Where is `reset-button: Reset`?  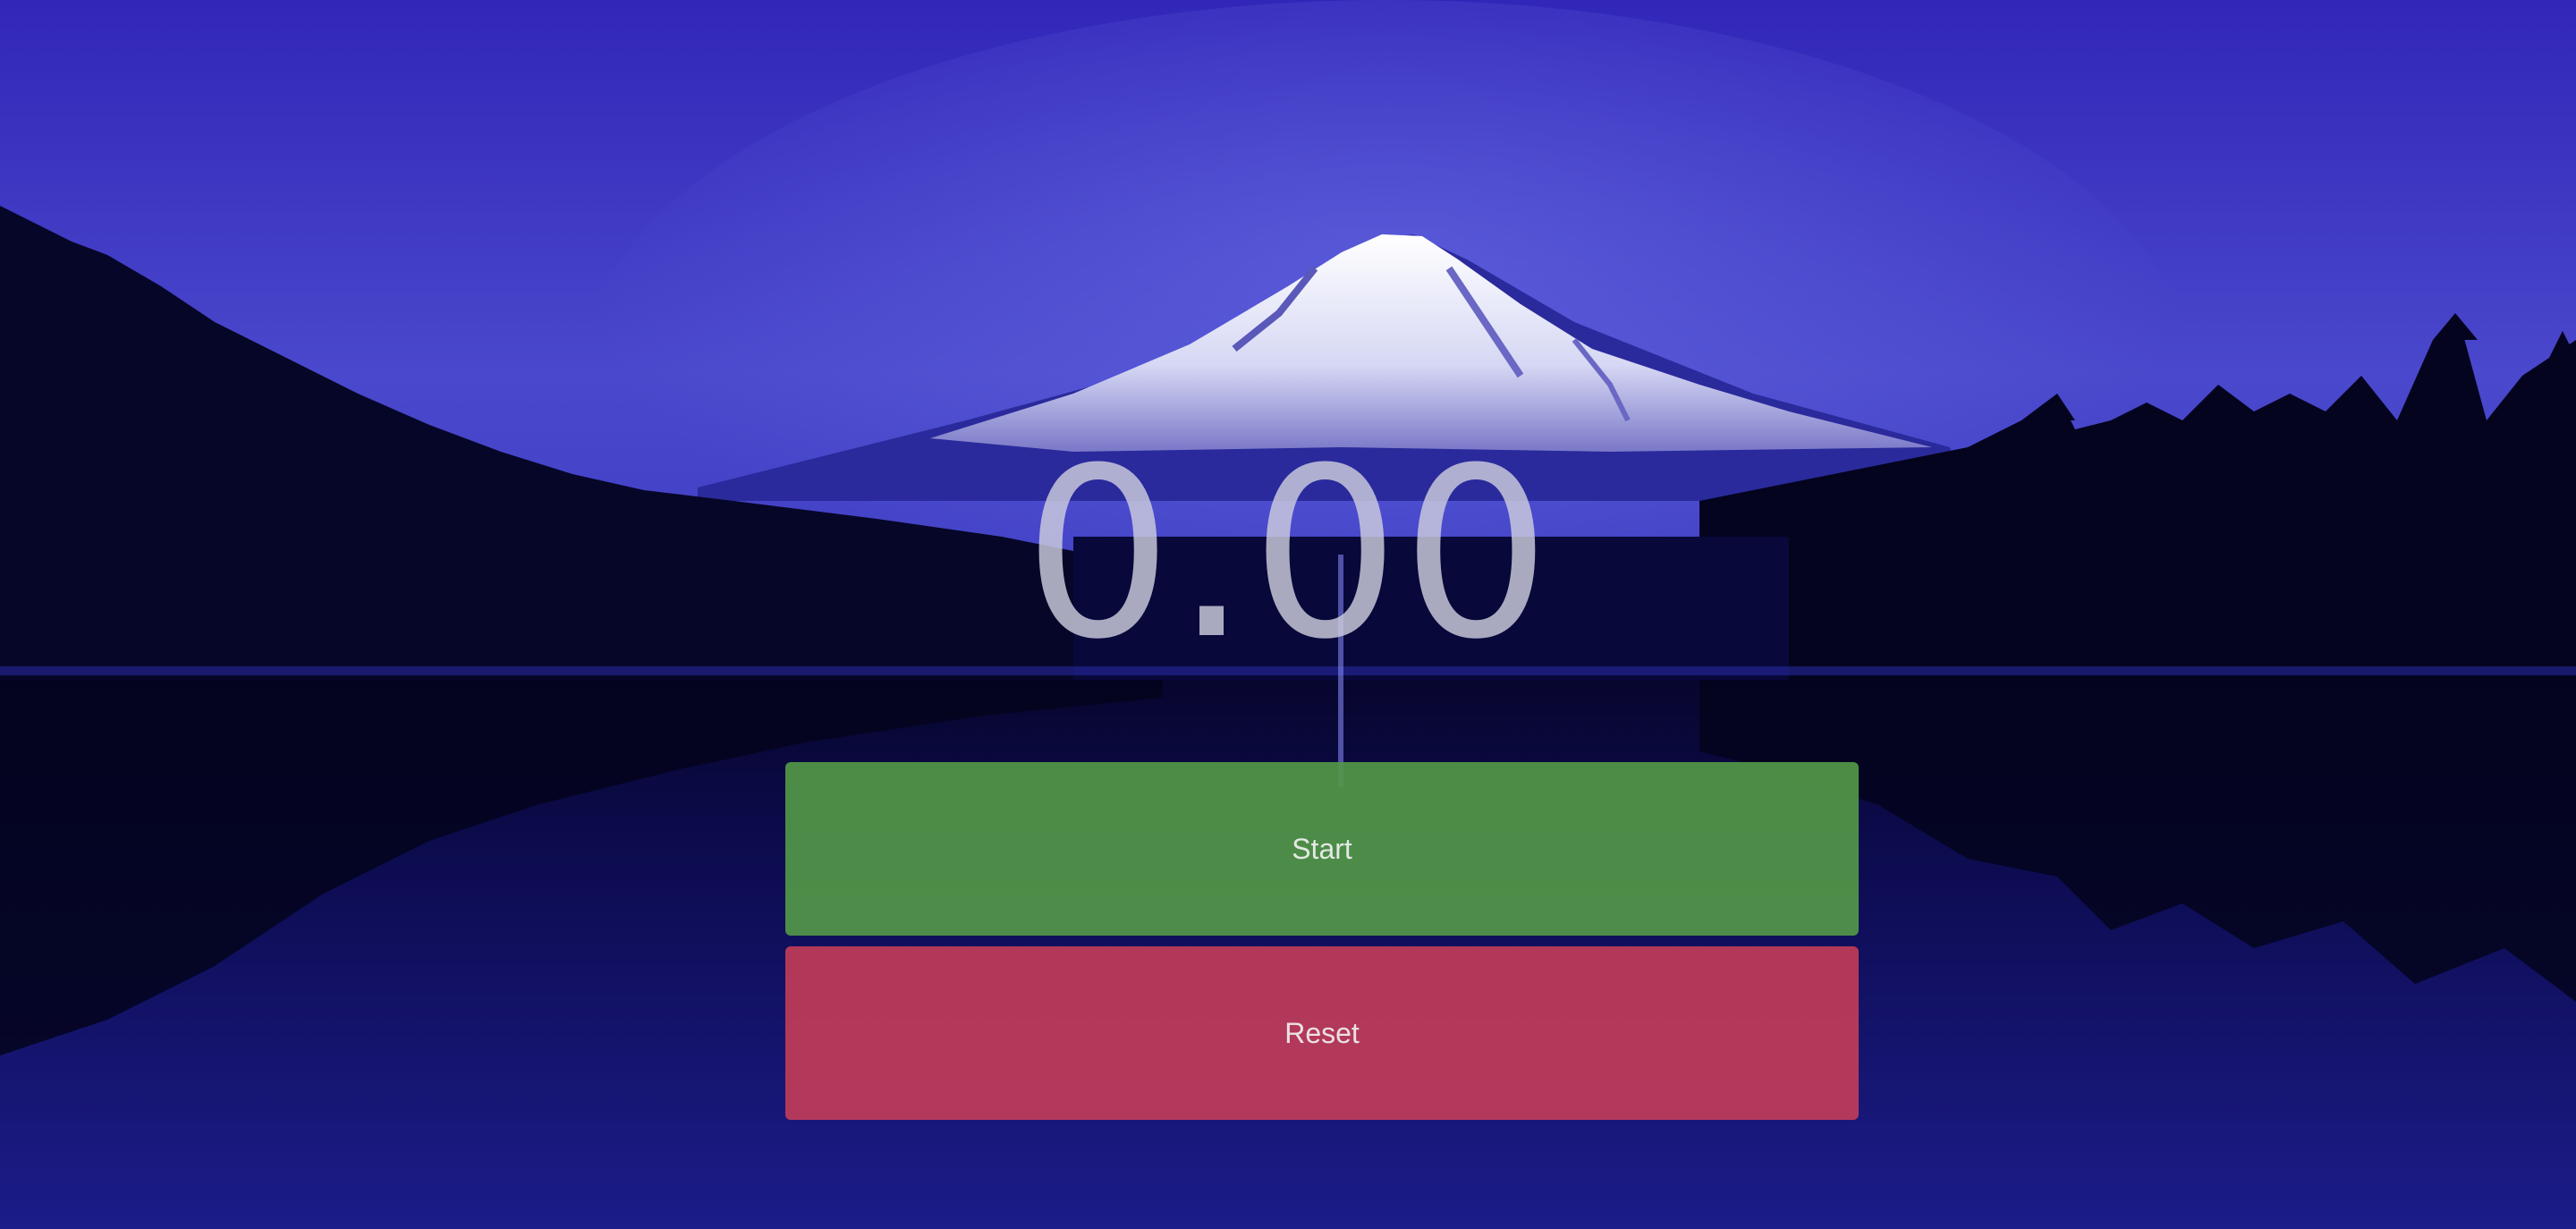
reset-button: Reset is located at coordinates (1322, 1033).